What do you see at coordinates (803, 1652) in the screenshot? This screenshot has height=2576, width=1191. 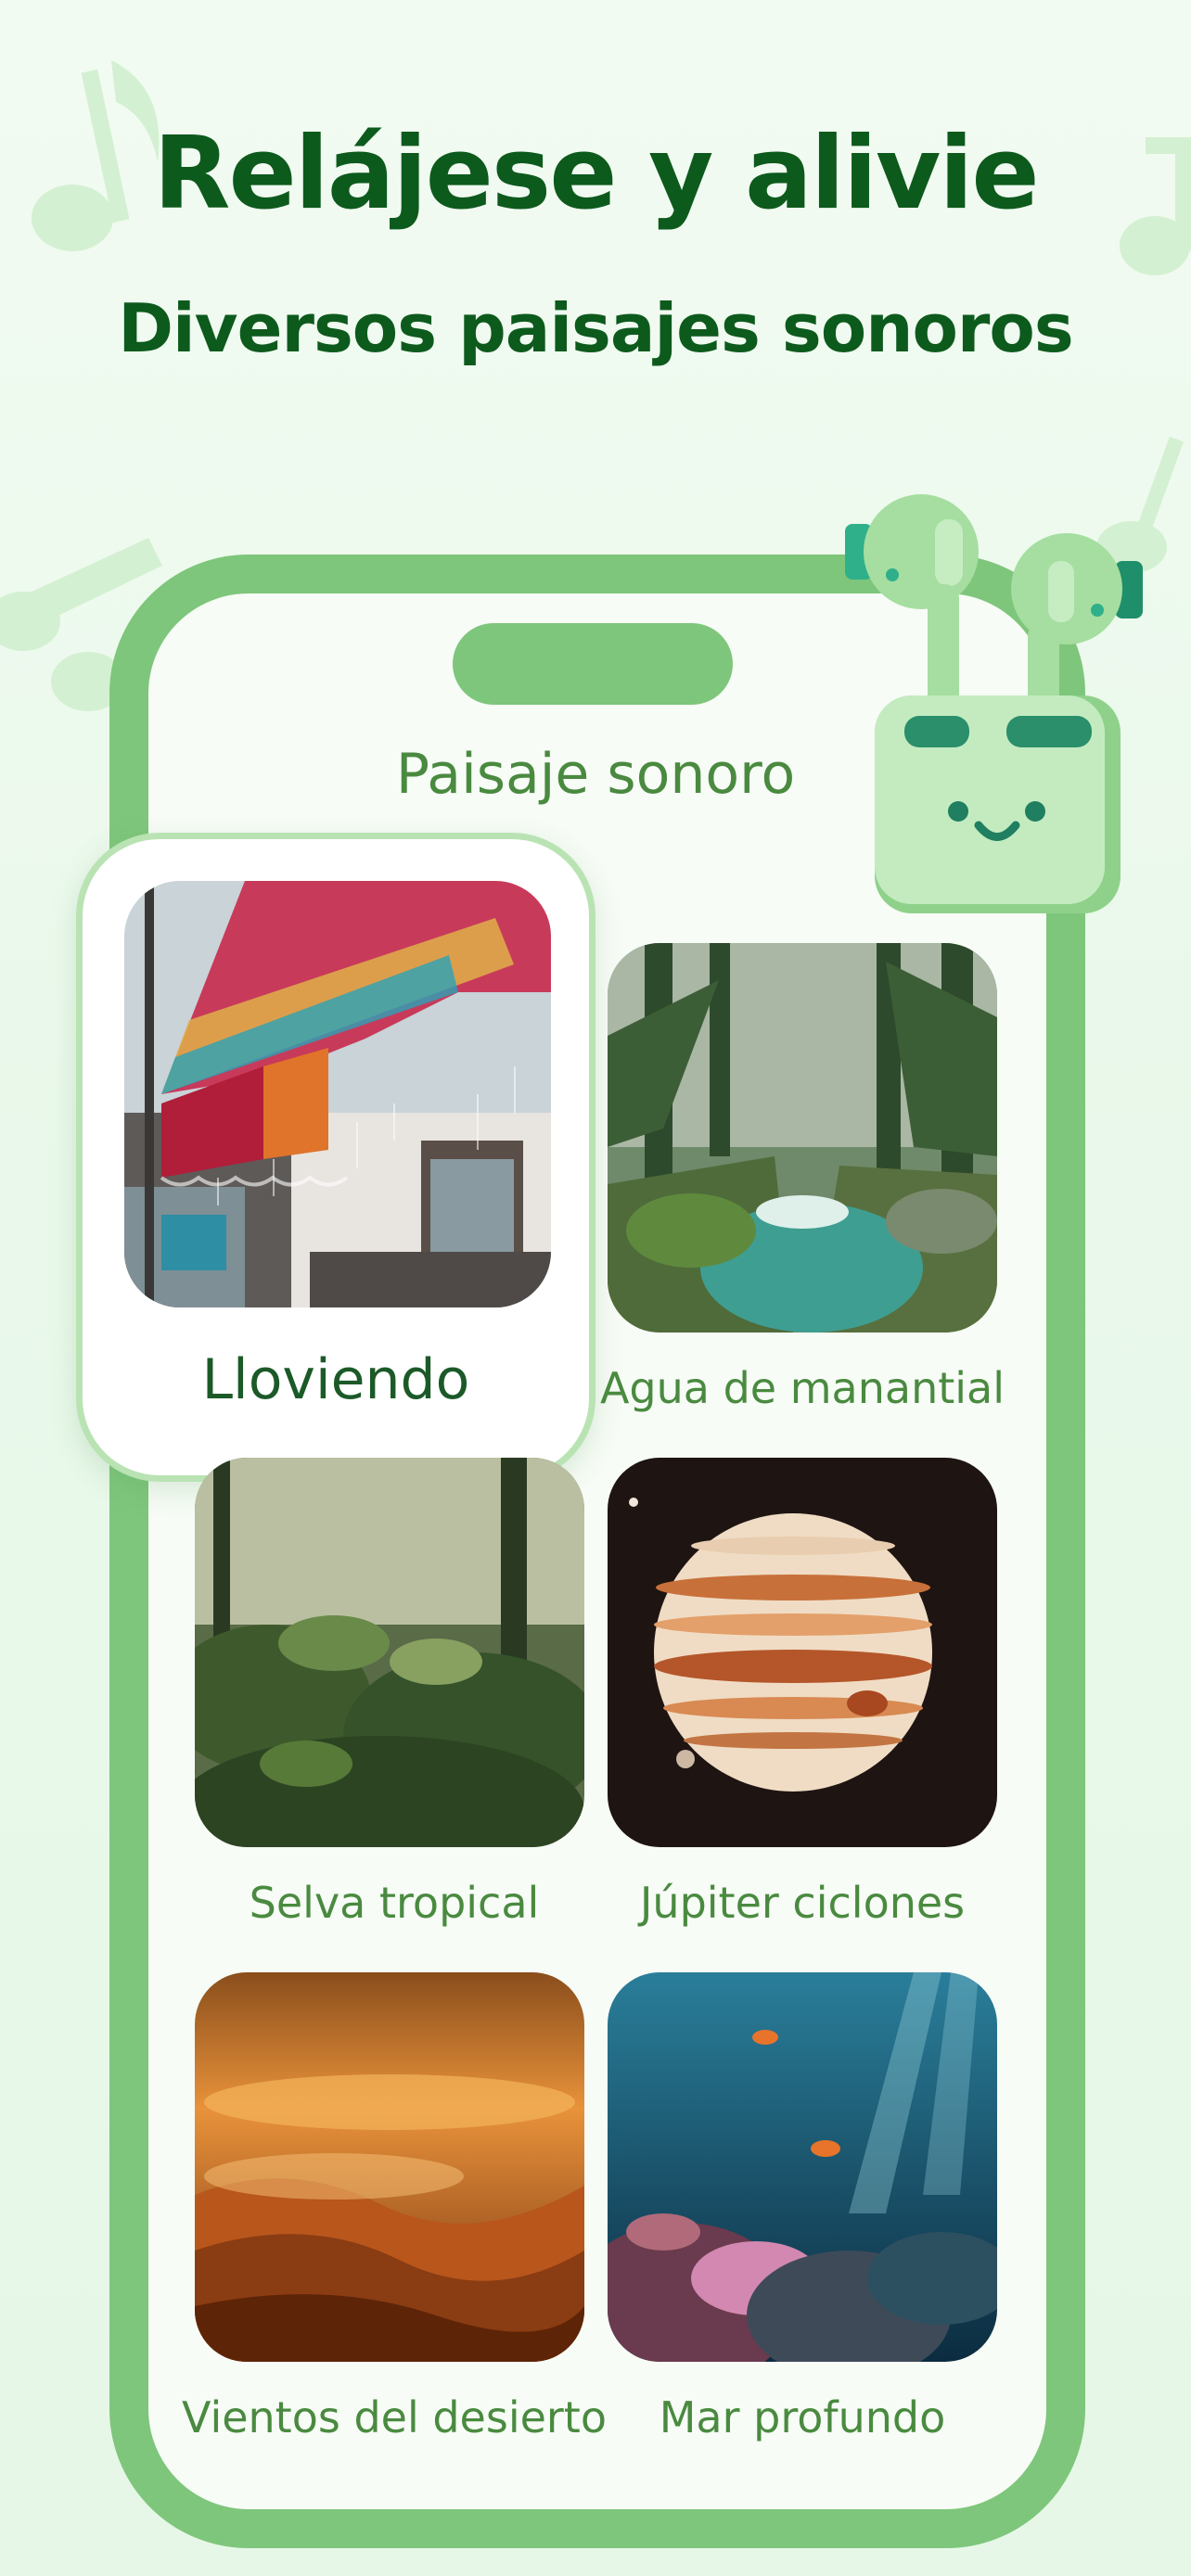 I see `jupiter-image` at bounding box center [803, 1652].